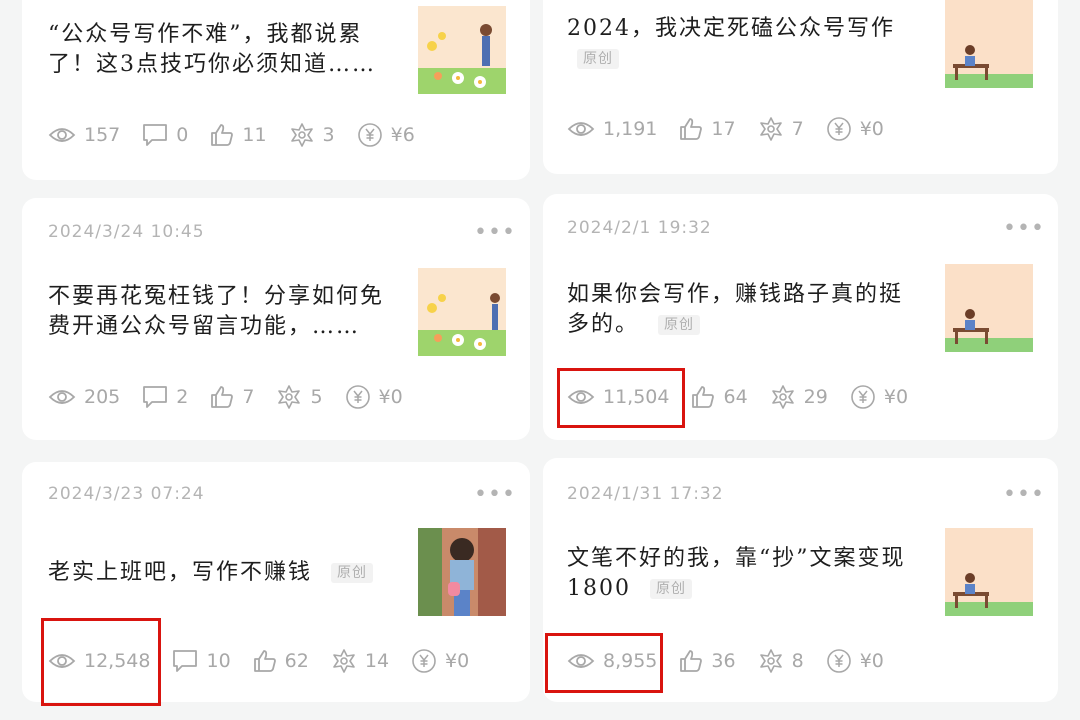  What do you see at coordinates (735, 397) in the screenshot?
I see `likes-count: 64` at bounding box center [735, 397].